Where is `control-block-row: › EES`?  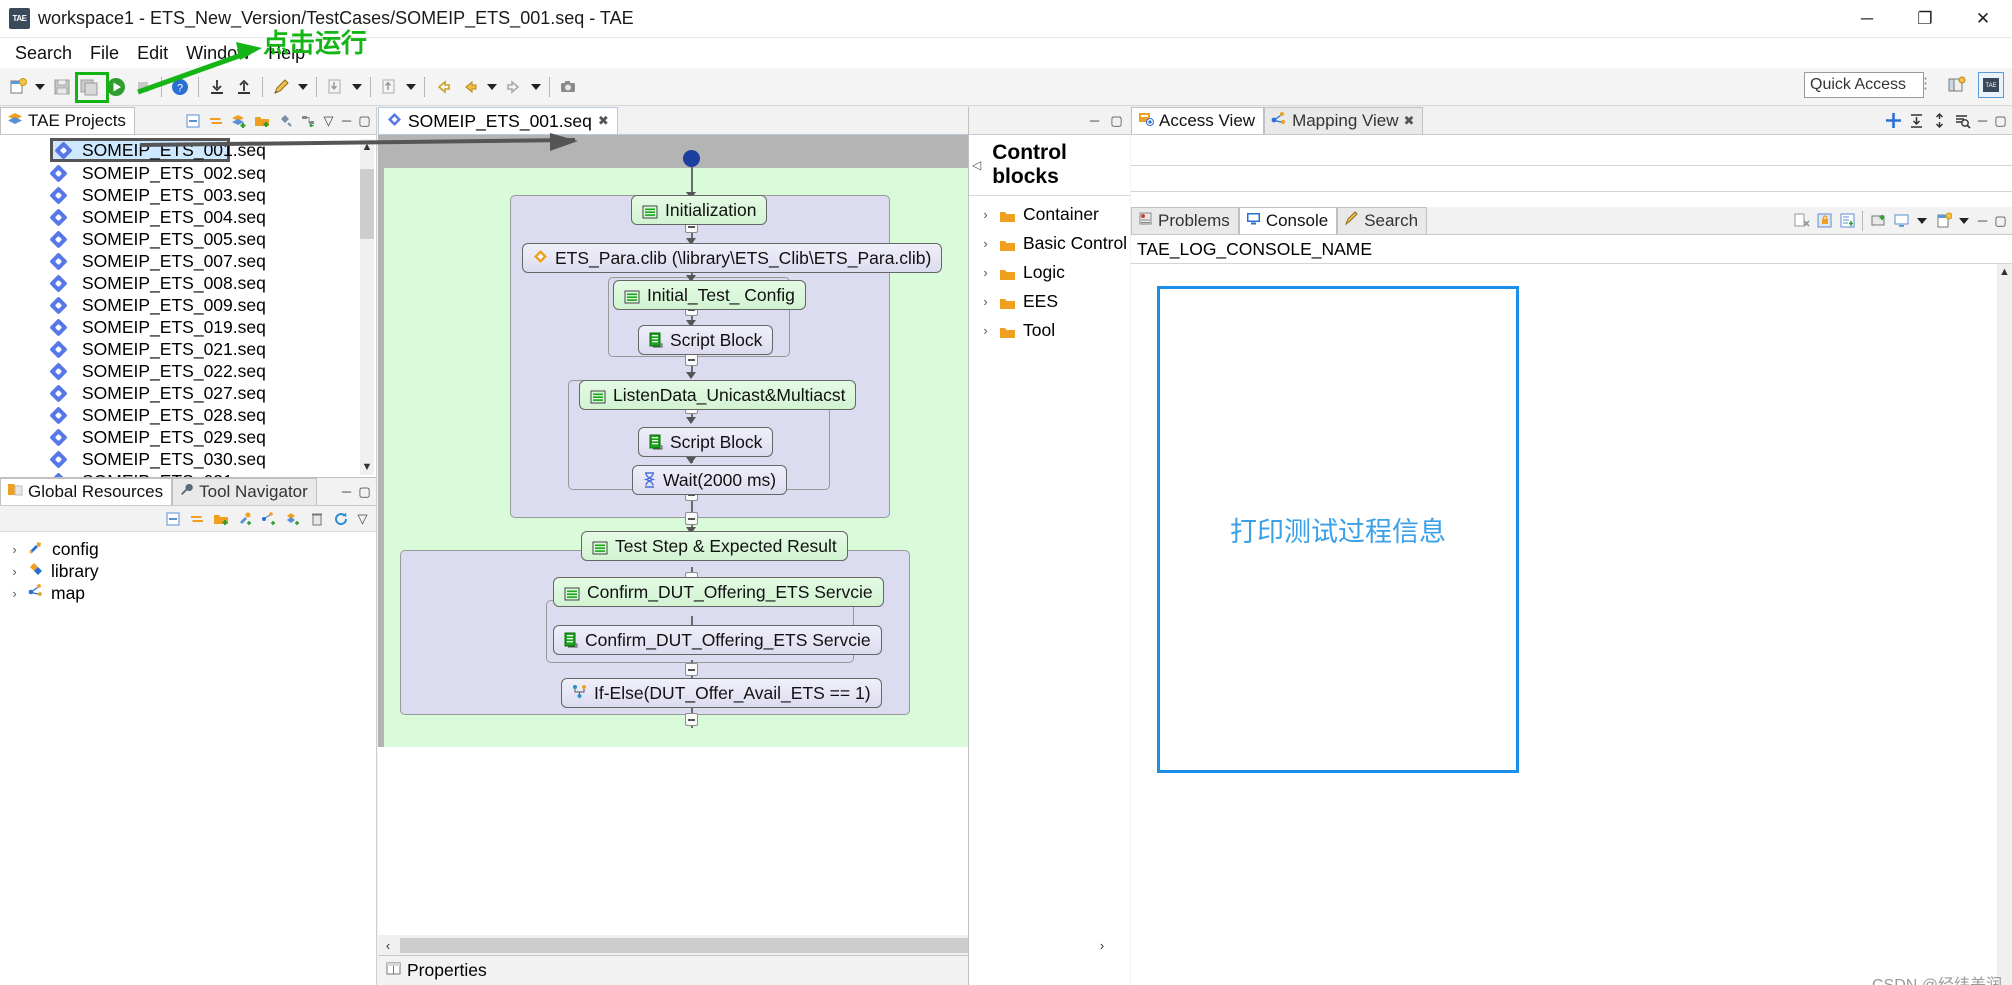 control-block-row: › EES is located at coordinates (1049, 301).